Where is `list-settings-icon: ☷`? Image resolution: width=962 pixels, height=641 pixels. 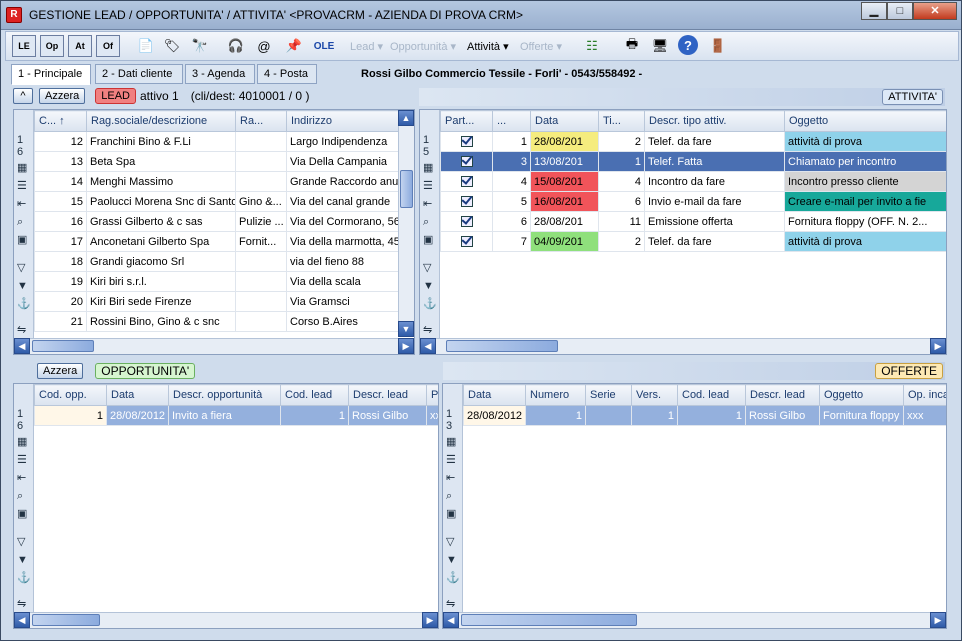
list-settings-icon: ☷ is located at coordinates (592, 46).